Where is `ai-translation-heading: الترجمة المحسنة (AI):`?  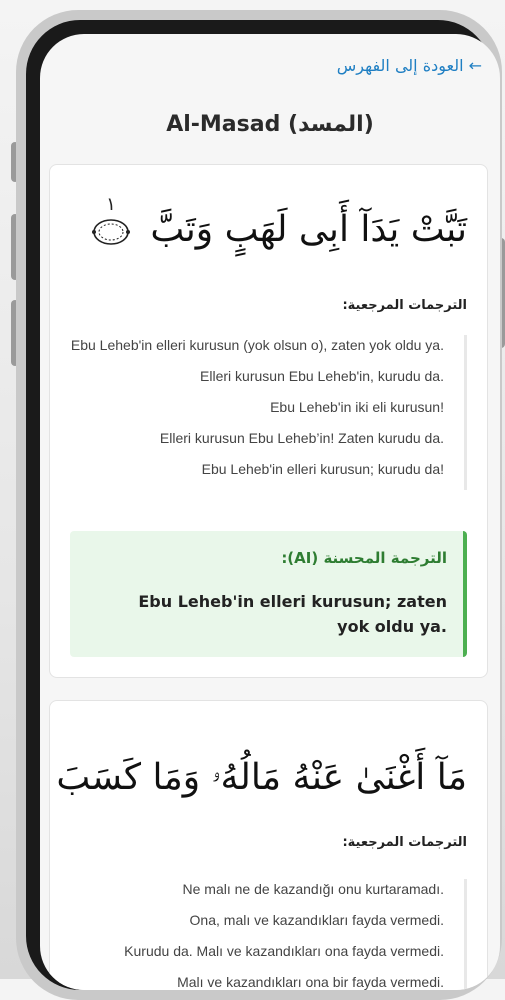 ai-translation-heading: الترجمة المحسنة (AI): is located at coordinates (364, 558).